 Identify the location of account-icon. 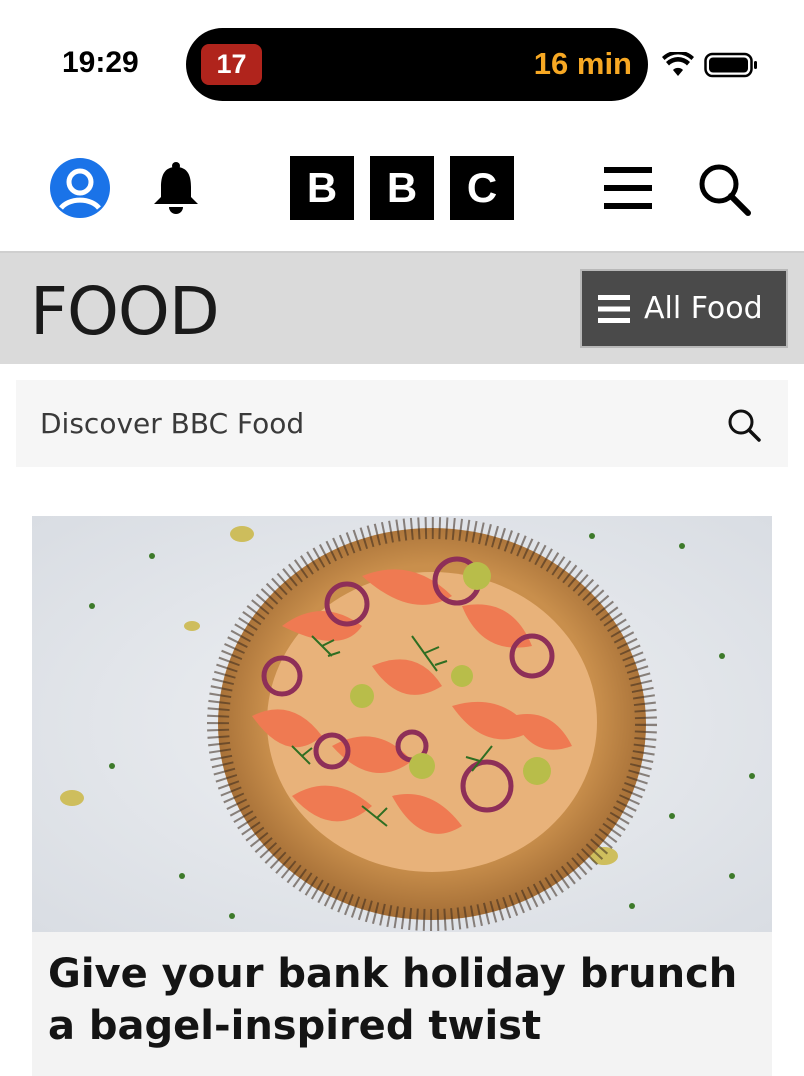
(80, 188).